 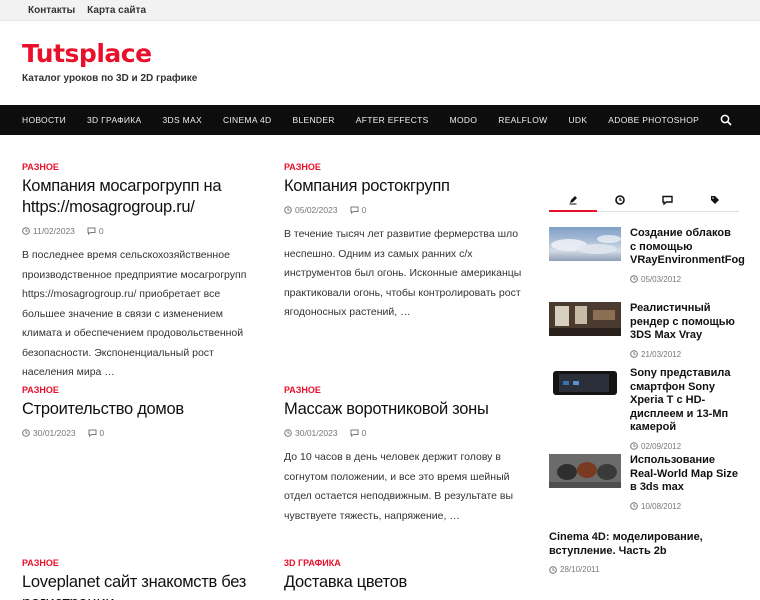 I want to click on nav-item-news: НОВОСТИ, so click(x=44, y=120).